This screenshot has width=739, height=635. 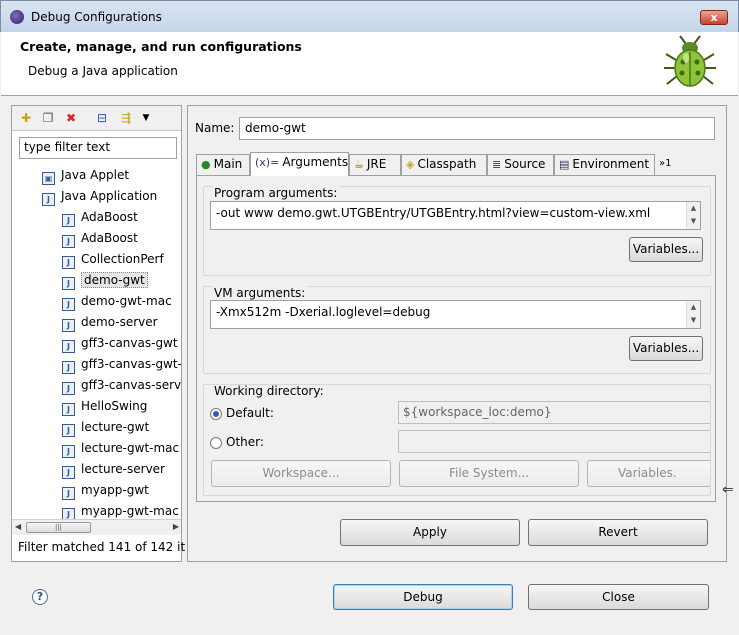 What do you see at coordinates (110, 322) in the screenshot?
I see `tree-config-item: Jdemo-server` at bounding box center [110, 322].